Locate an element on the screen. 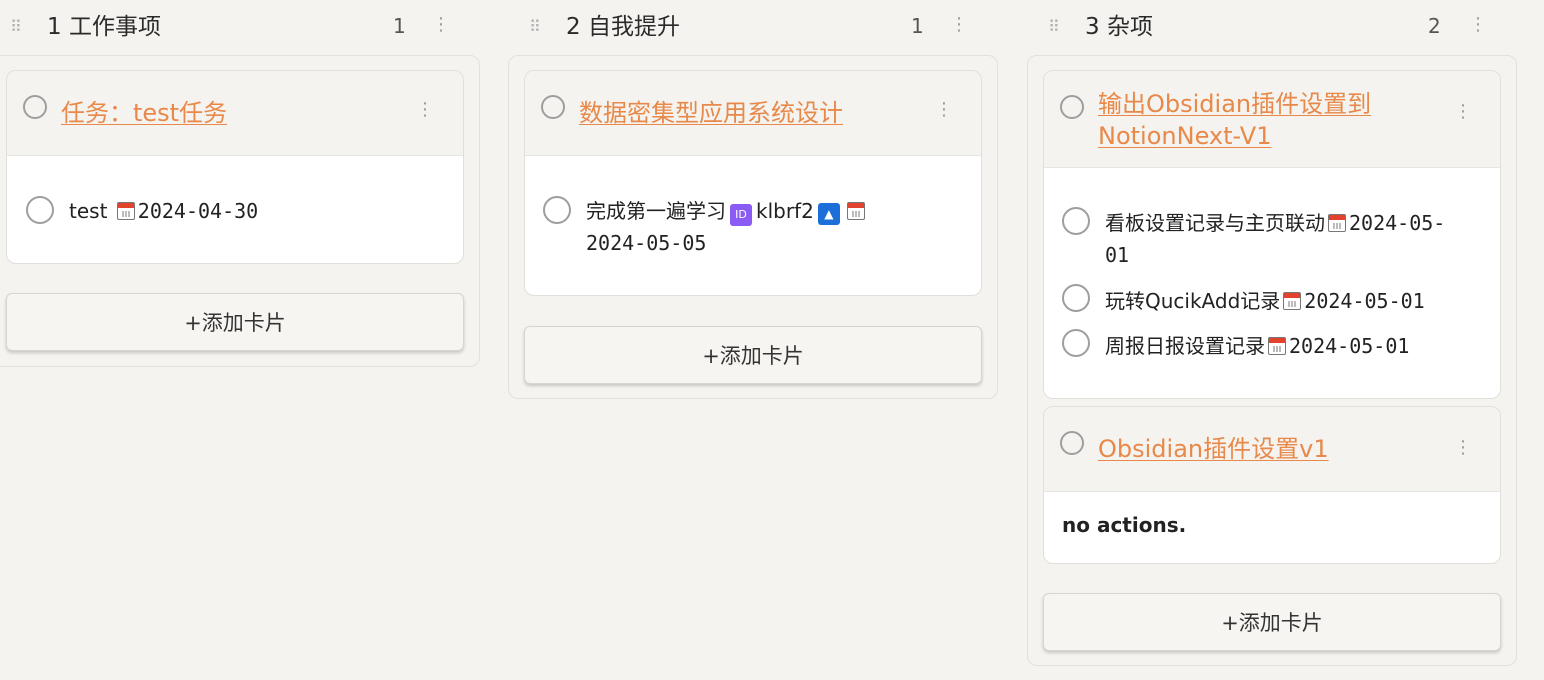  lane-header: ⠿ 2 自我提升 1 ⋮ is located at coordinates (753, 28).